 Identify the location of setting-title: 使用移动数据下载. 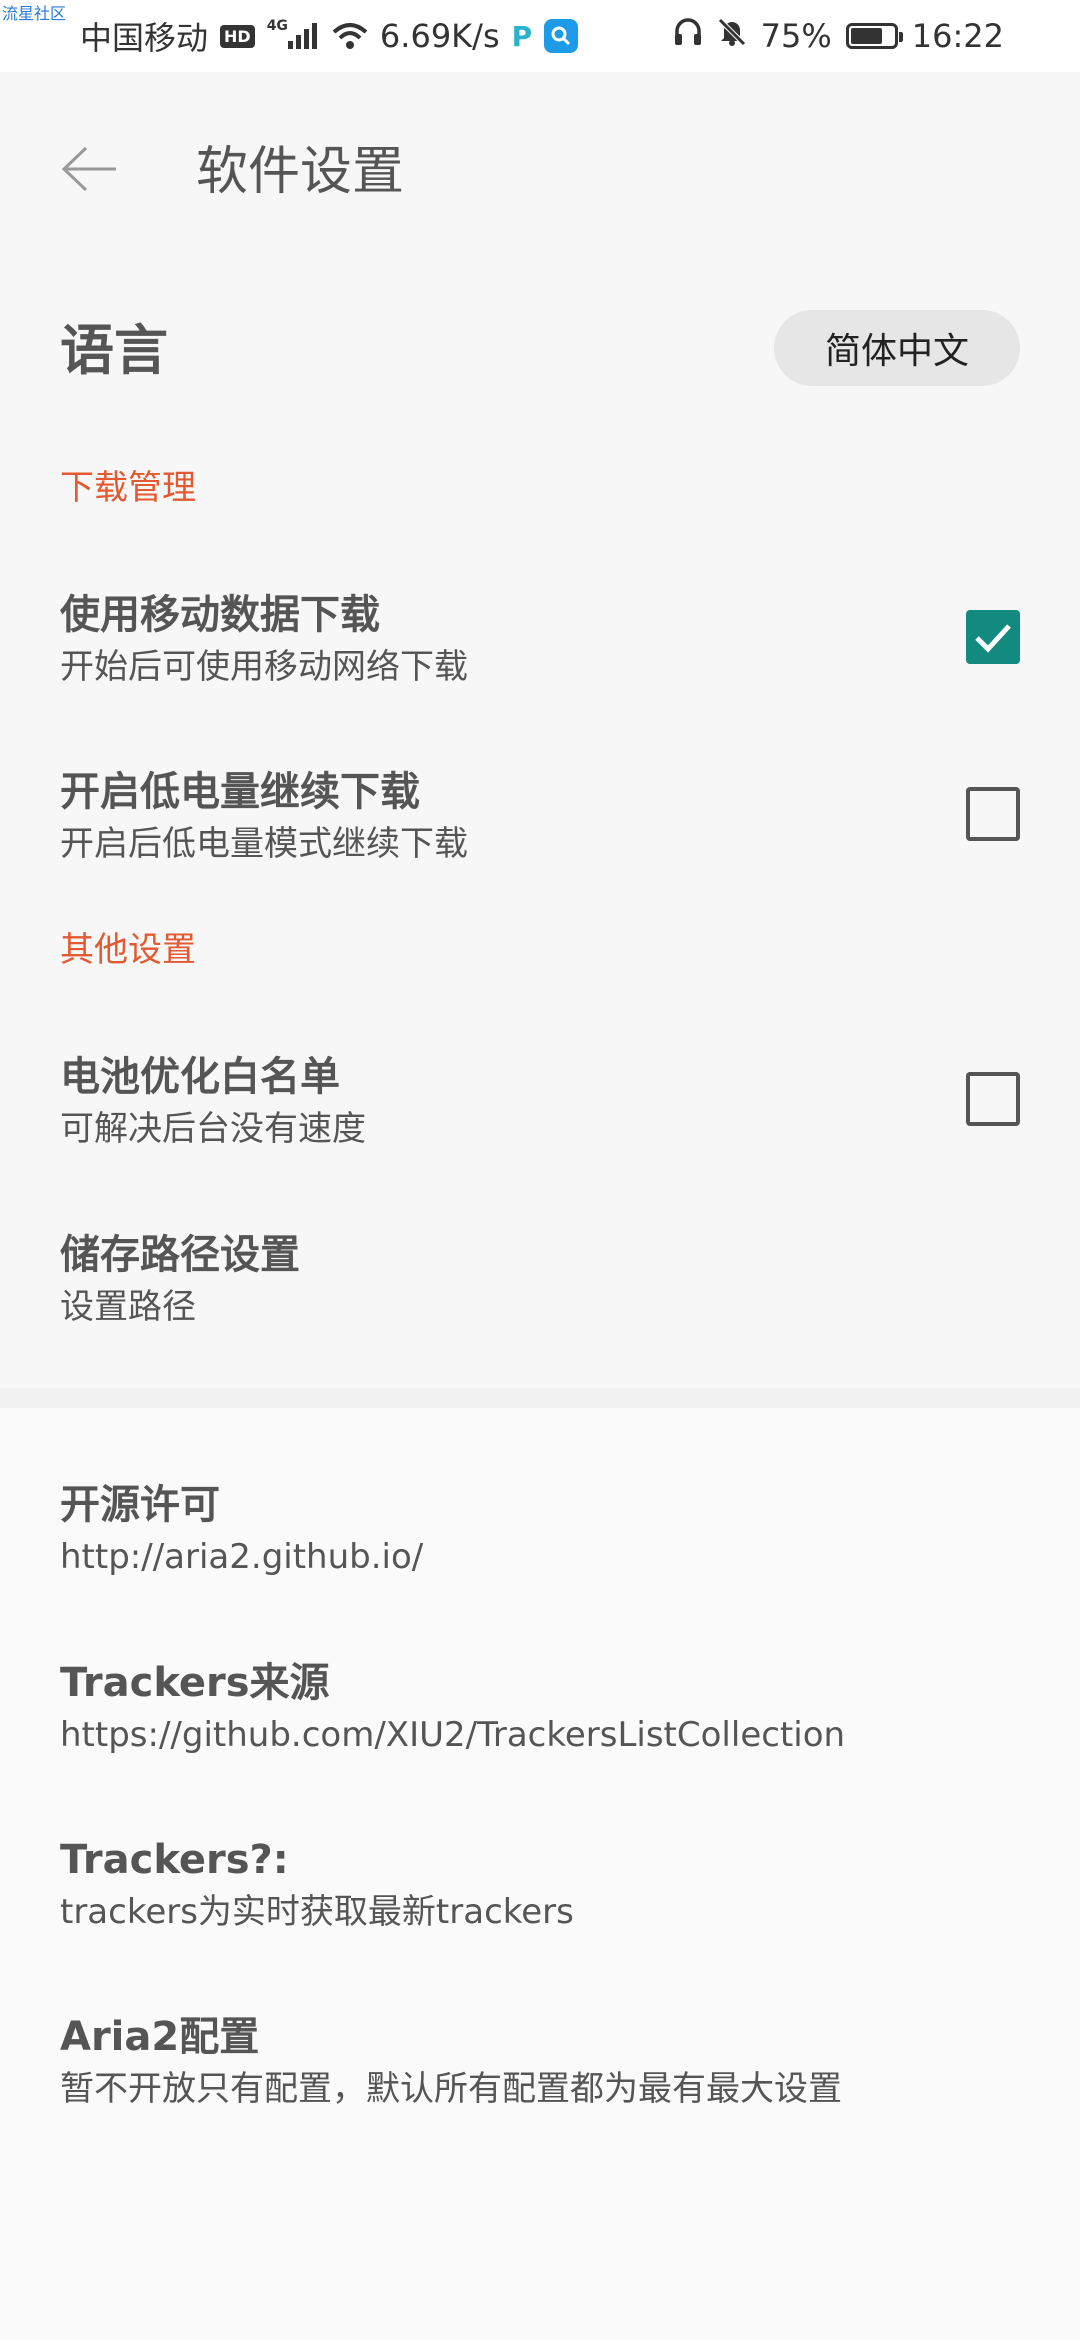
(220, 615).